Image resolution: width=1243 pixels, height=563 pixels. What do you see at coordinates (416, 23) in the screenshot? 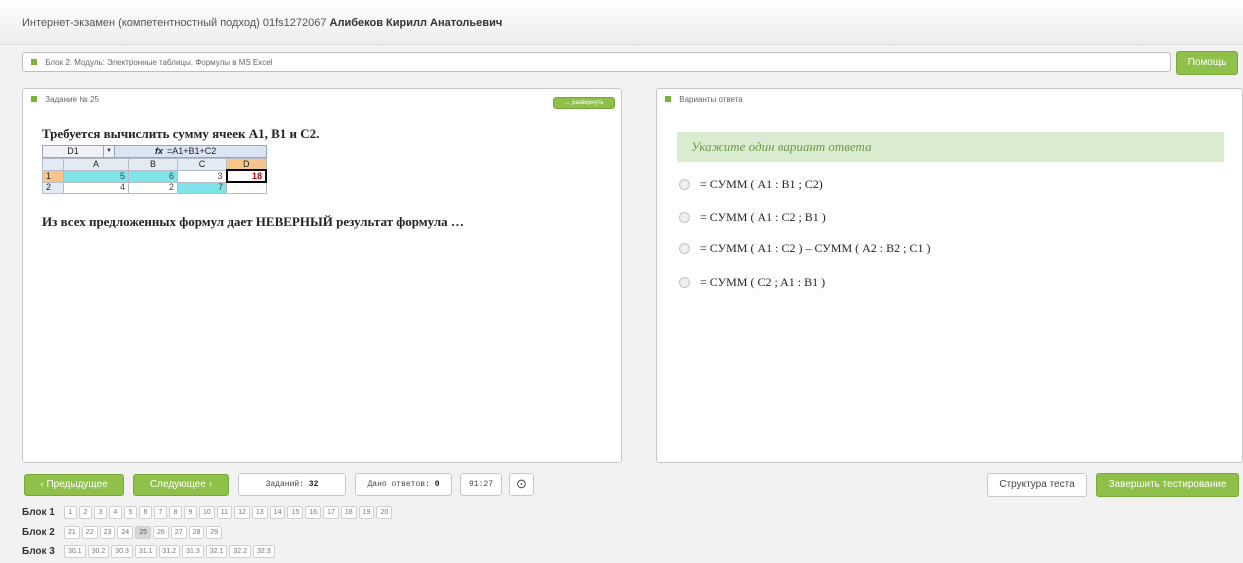
I see `student-name: Алибеков Кирилл Анатольевич` at bounding box center [416, 23].